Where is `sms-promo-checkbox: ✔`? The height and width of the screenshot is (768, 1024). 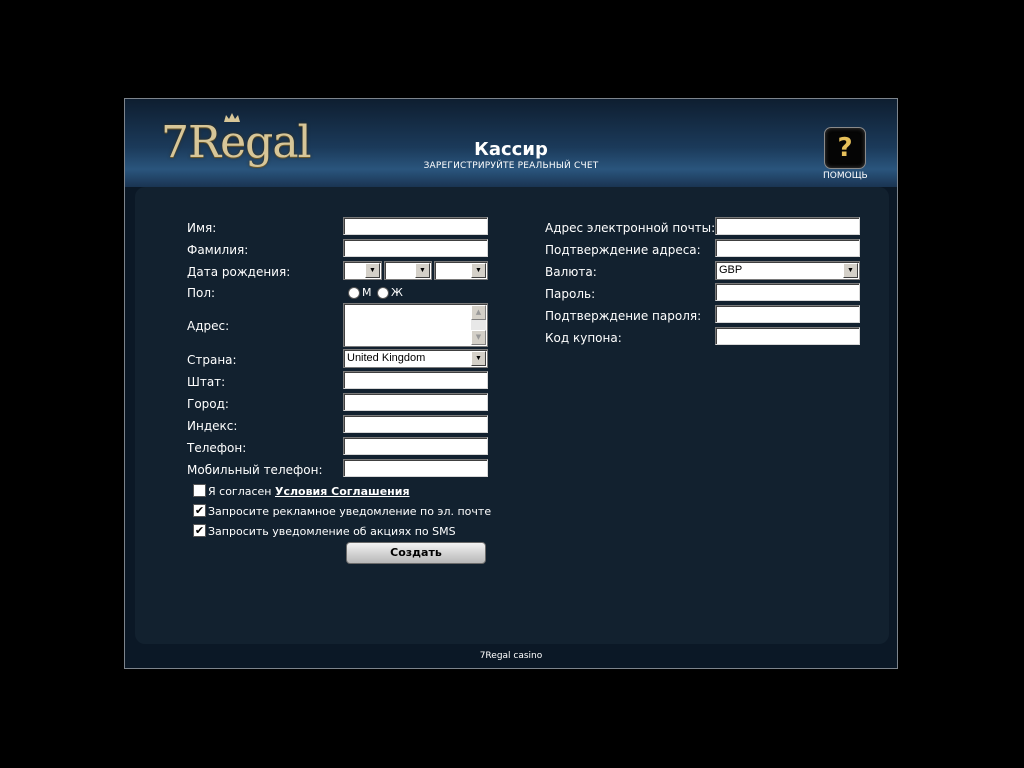
sms-promo-checkbox: ✔ is located at coordinates (199, 530).